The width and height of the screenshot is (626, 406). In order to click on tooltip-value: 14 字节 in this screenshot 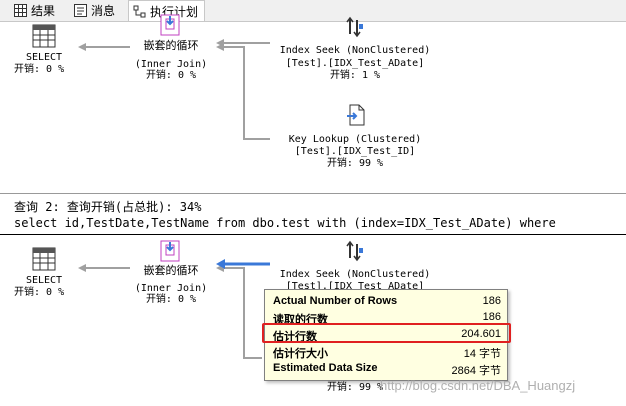, I will do `click(482, 354)`.